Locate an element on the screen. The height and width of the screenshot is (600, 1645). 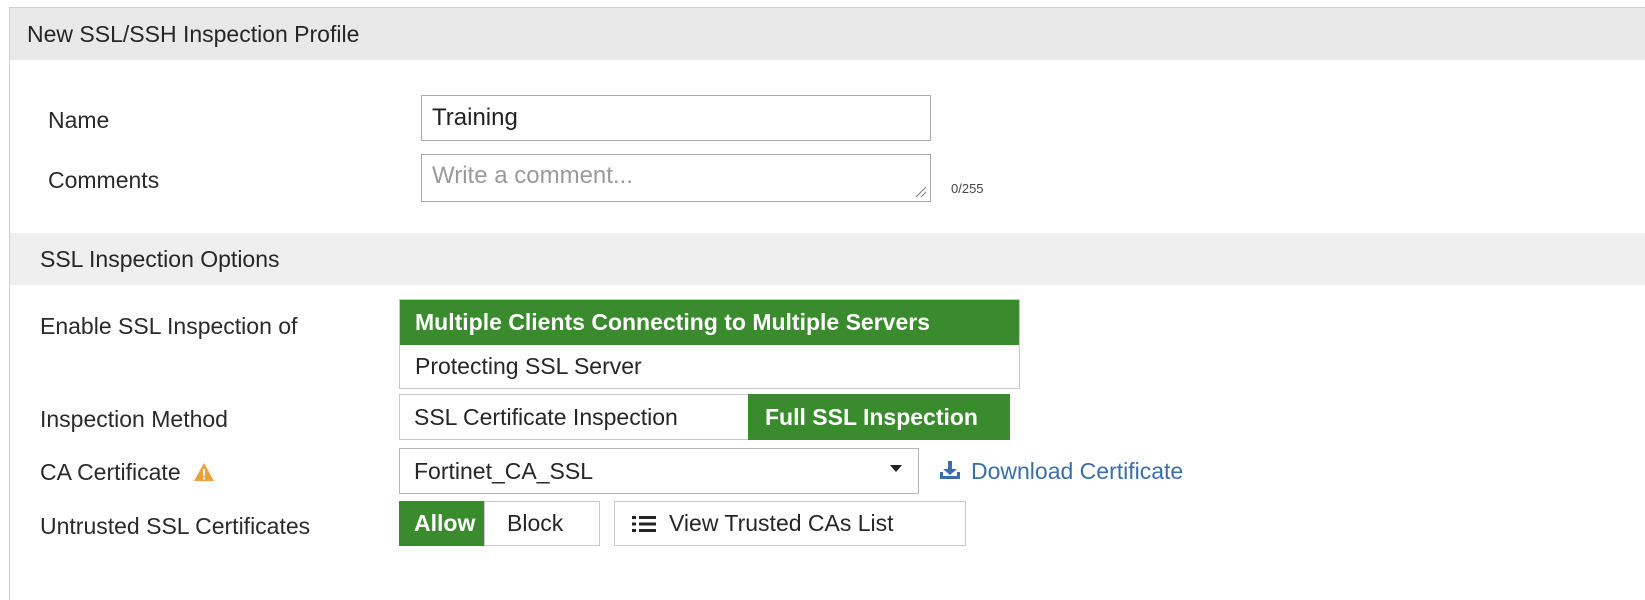
inspection-method-label: Inspection Method is located at coordinates (134, 419).